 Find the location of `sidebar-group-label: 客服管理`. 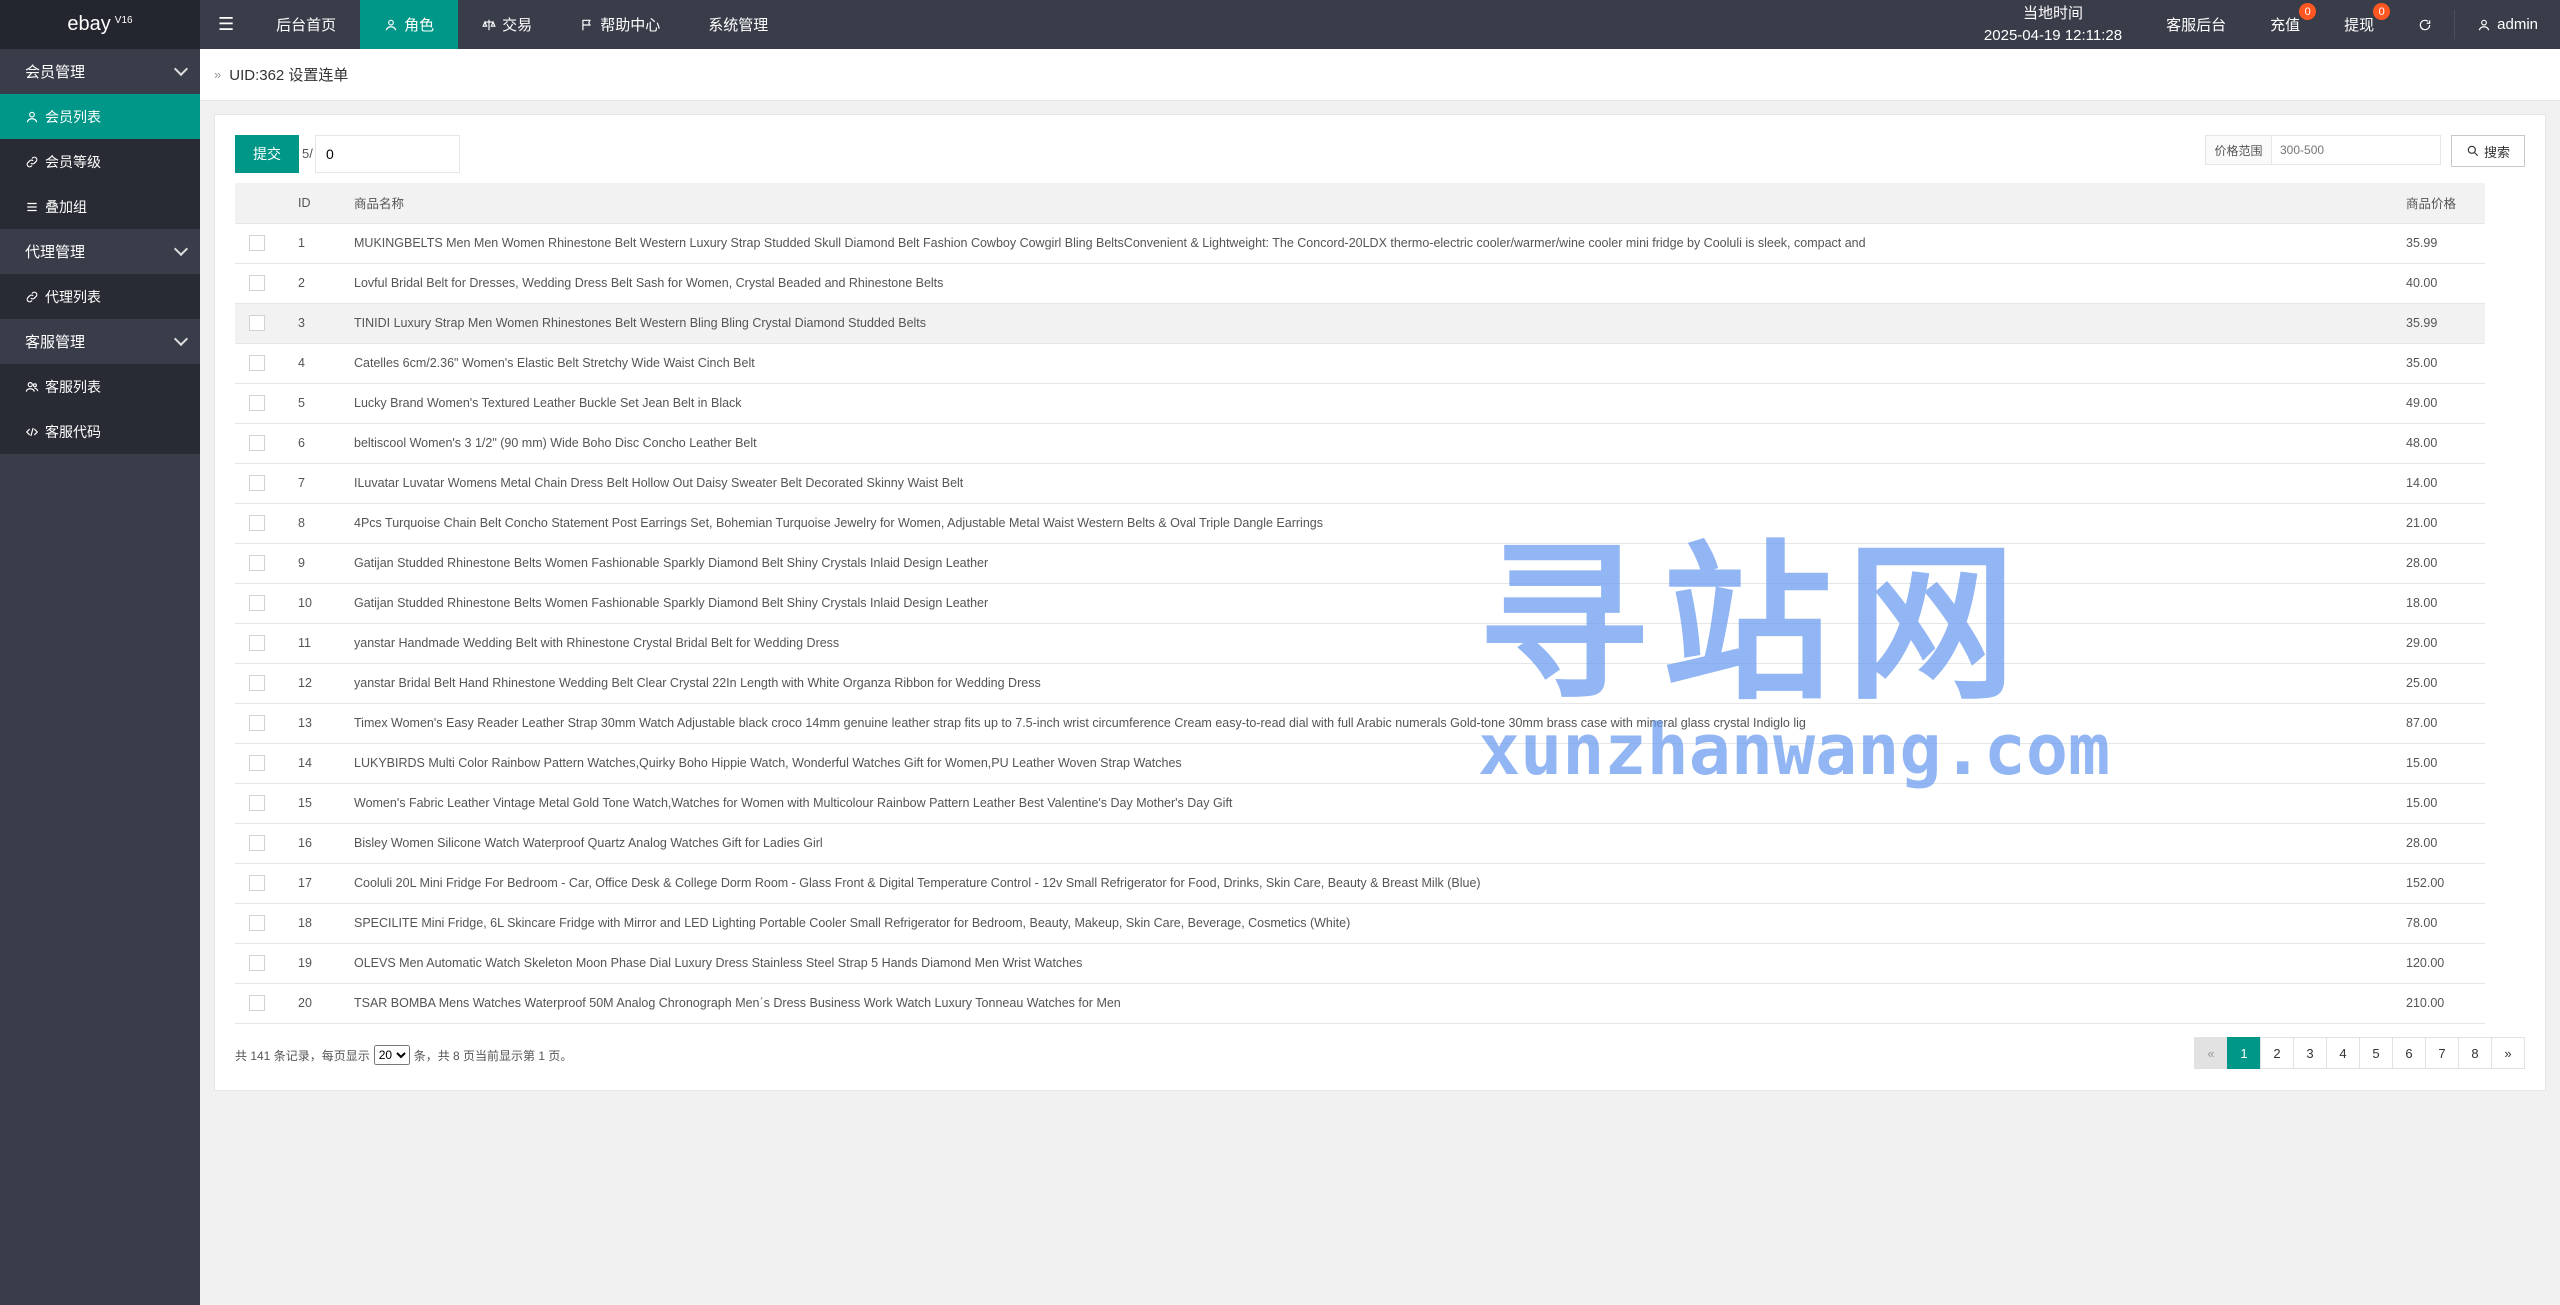

sidebar-group-label: 客服管理 is located at coordinates (55, 342).